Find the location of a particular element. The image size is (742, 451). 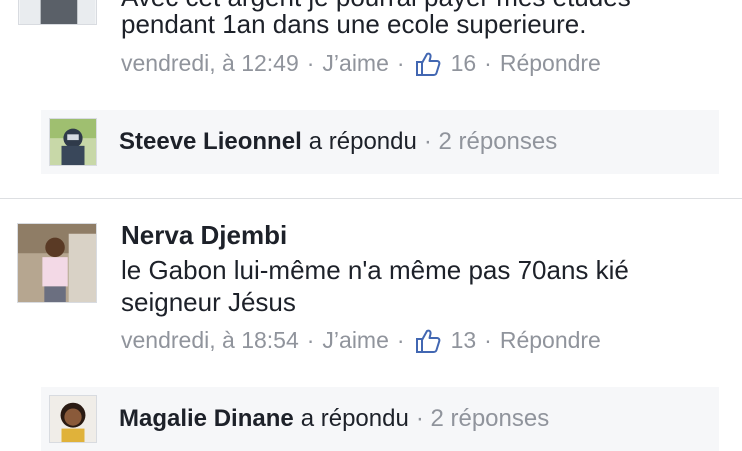

comment-time: vendredi, à 12:49 is located at coordinates (210, 63).